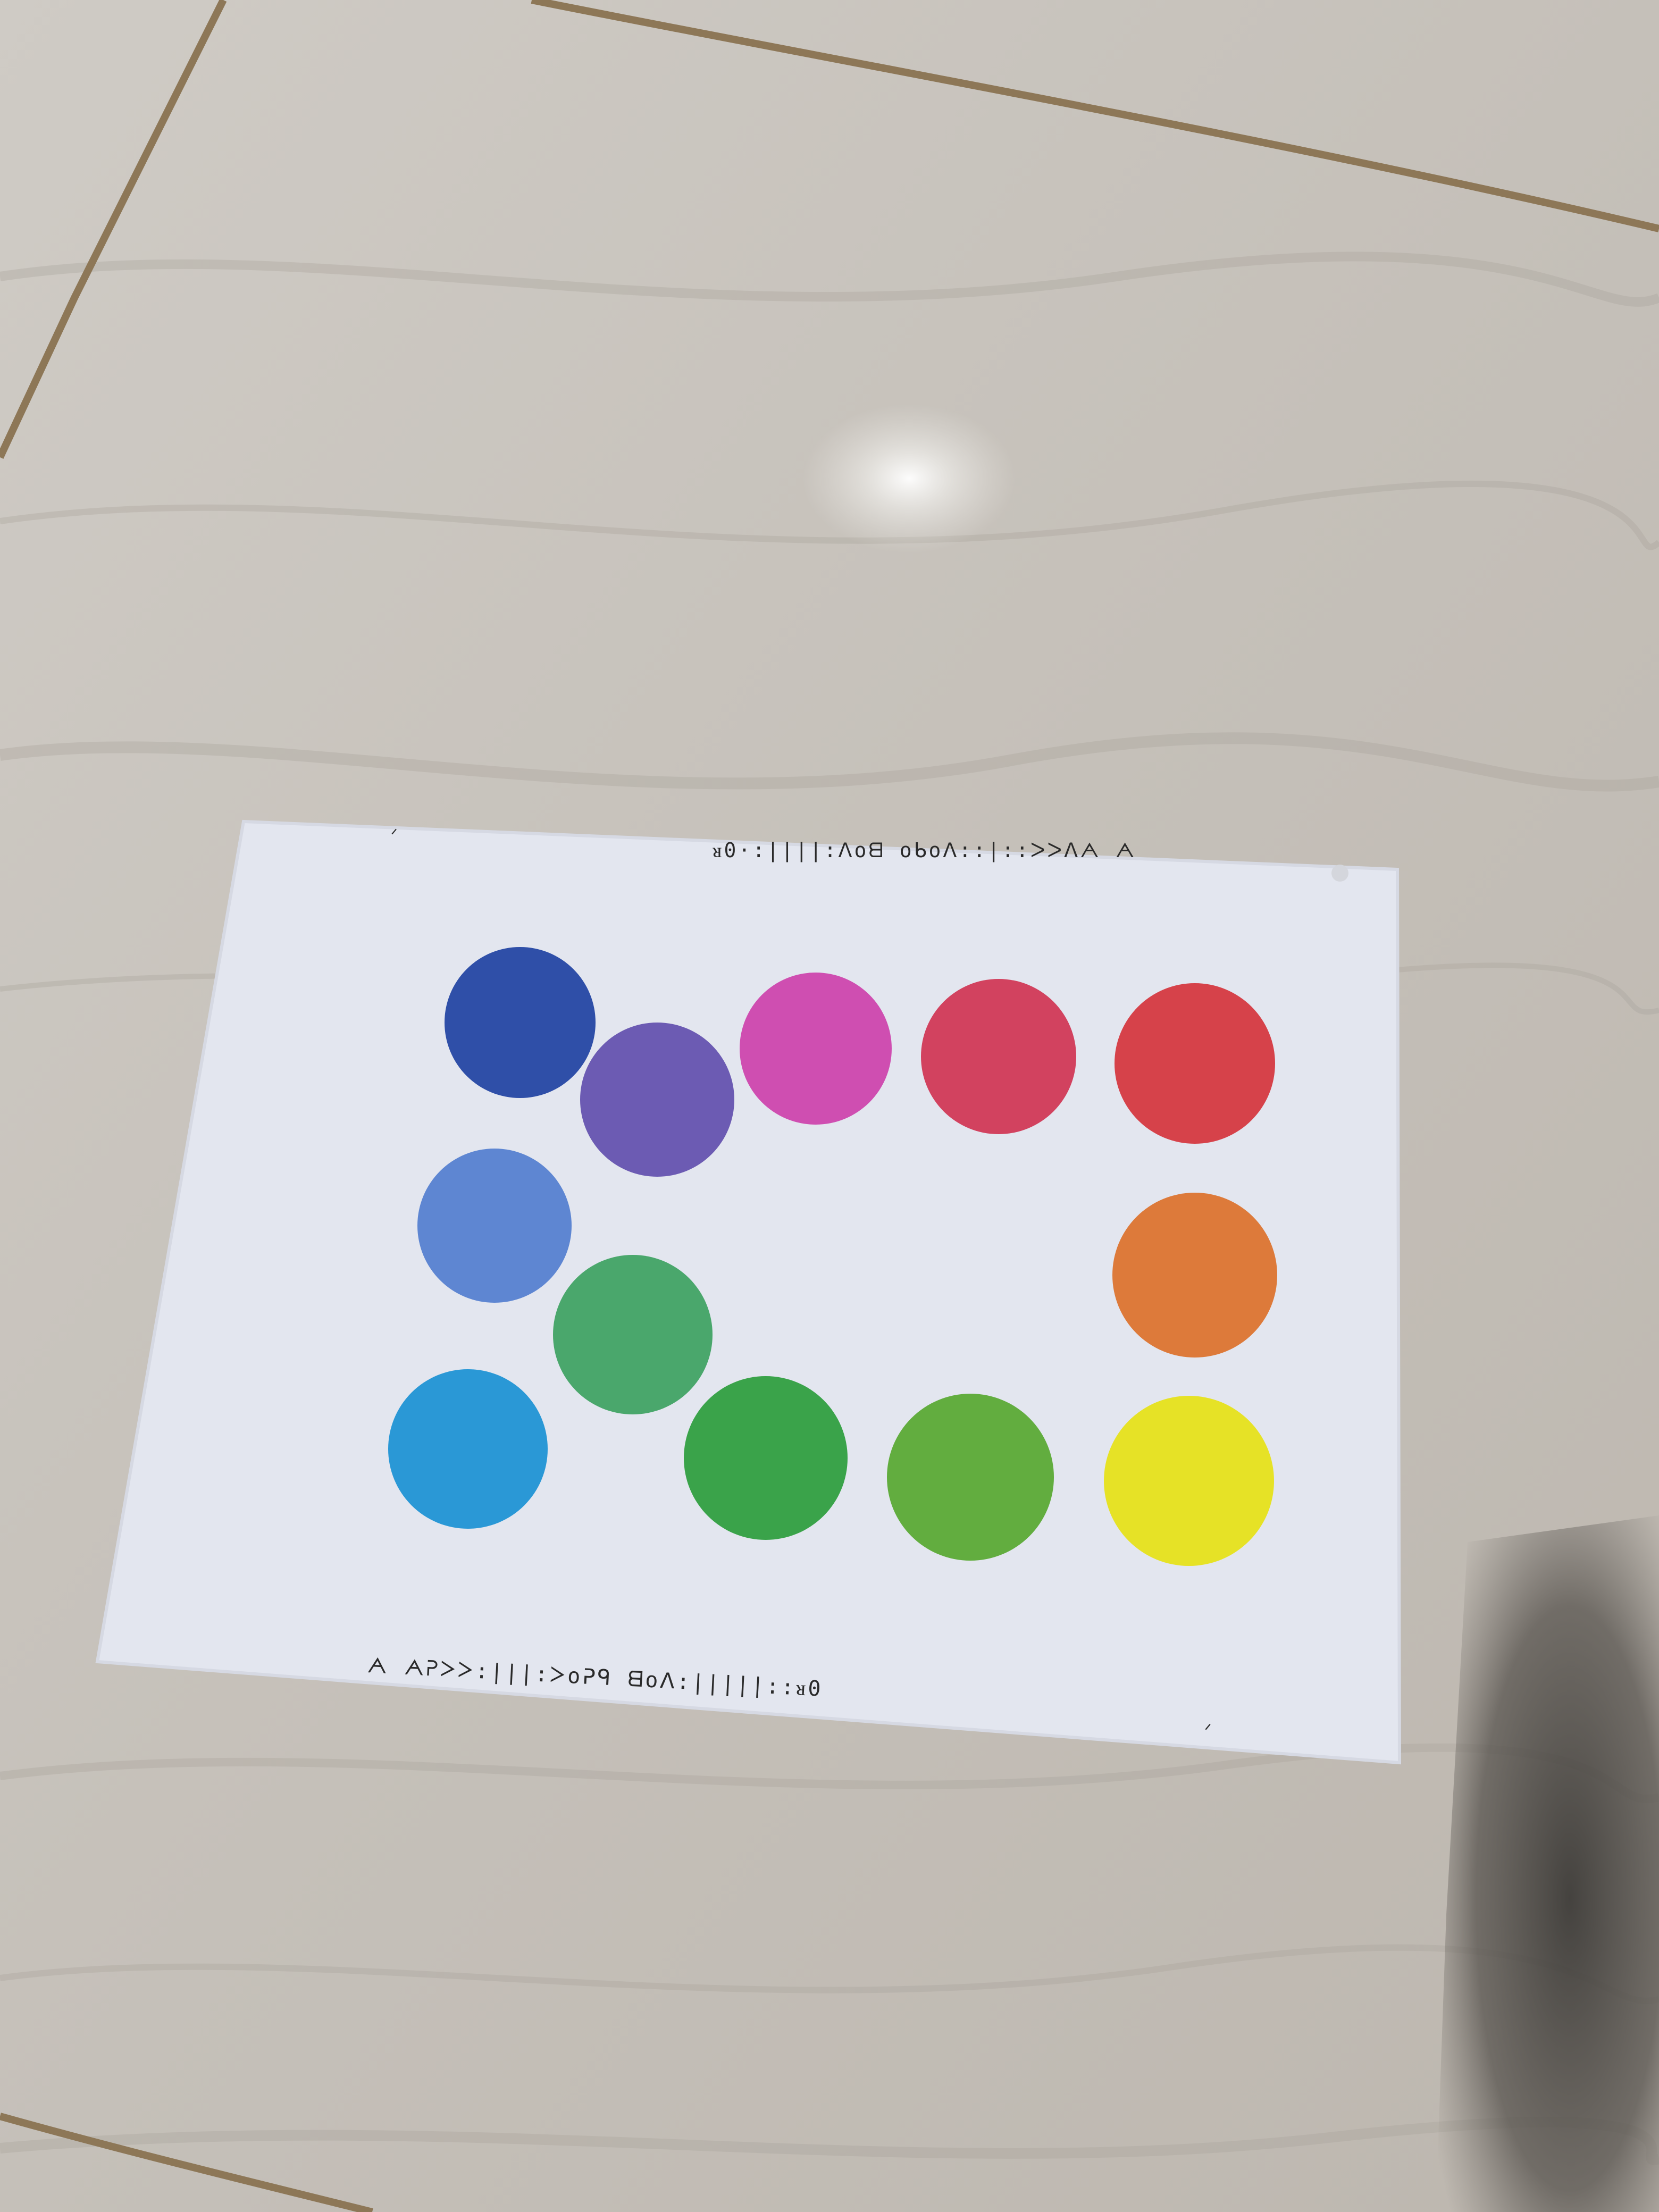  What do you see at coordinates (633, 1334) in the screenshot?
I see `color-swatch-sea-green` at bounding box center [633, 1334].